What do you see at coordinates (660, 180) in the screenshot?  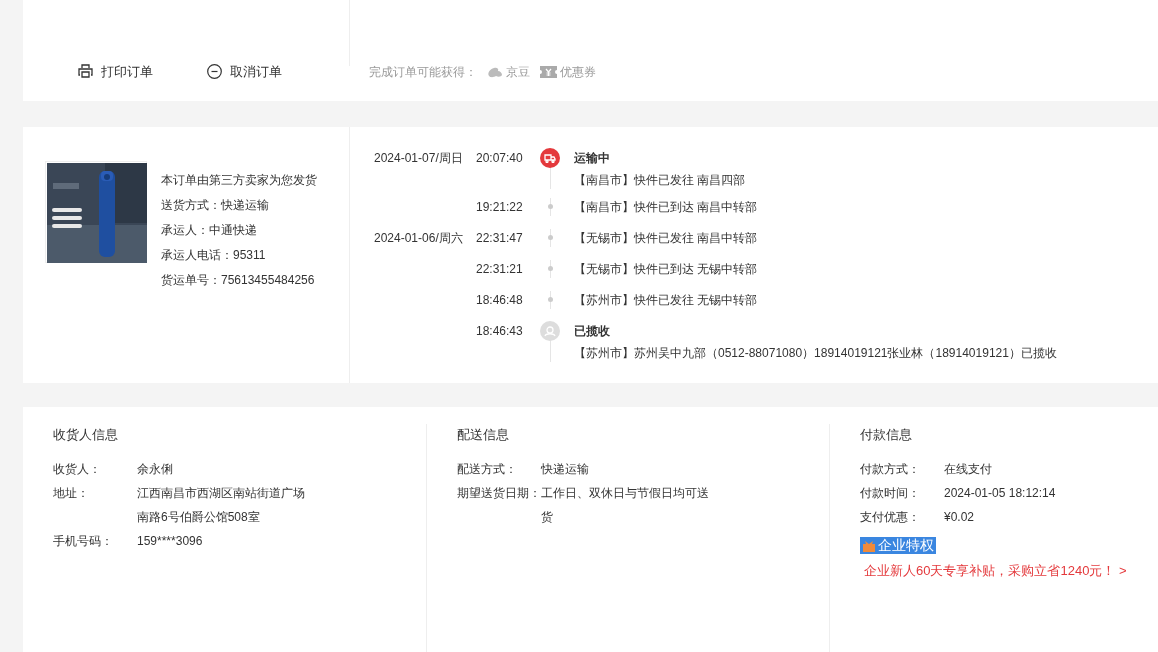 I see `tracking-event: 【南昌市】快件已发往 南昌四部` at bounding box center [660, 180].